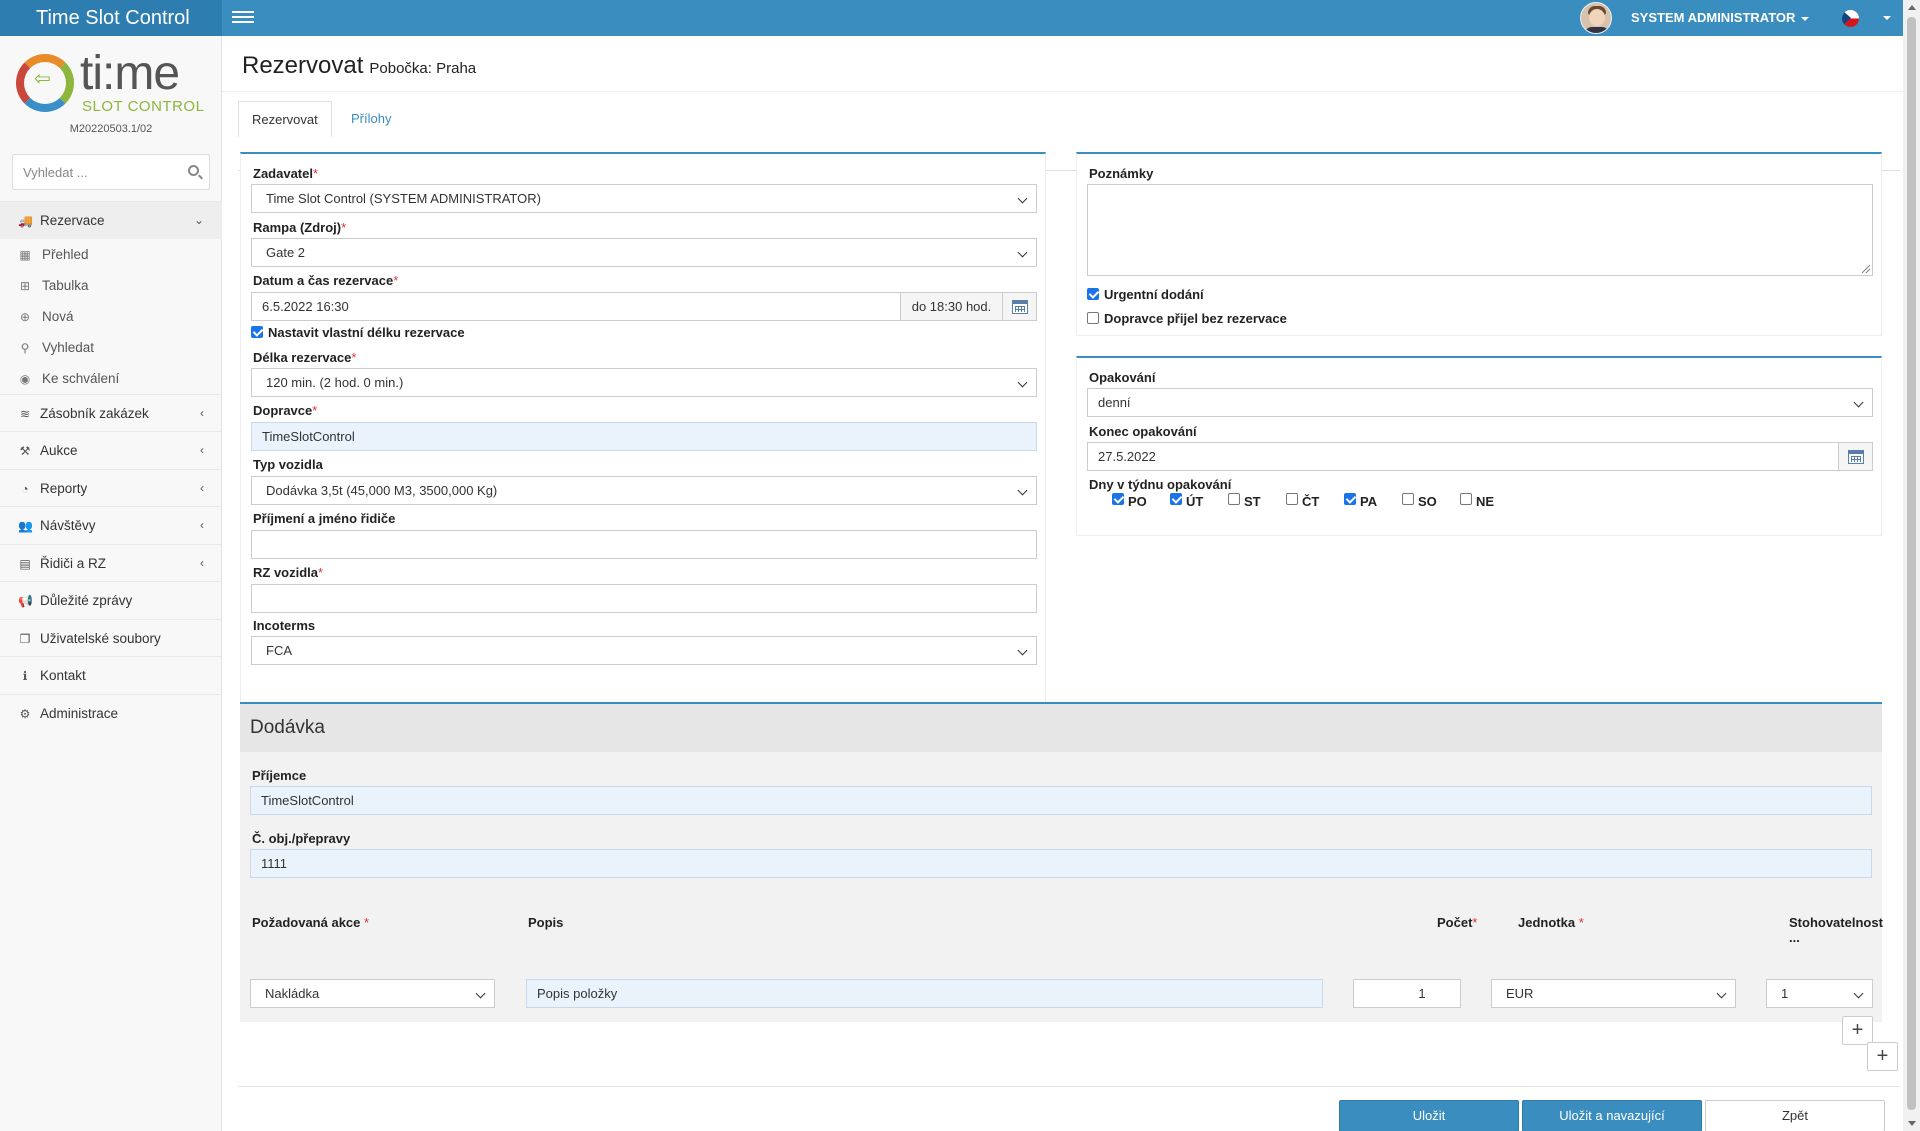 The height and width of the screenshot is (1131, 1920). I want to click on recipient-input: TimeSlotControl, so click(1061, 800).